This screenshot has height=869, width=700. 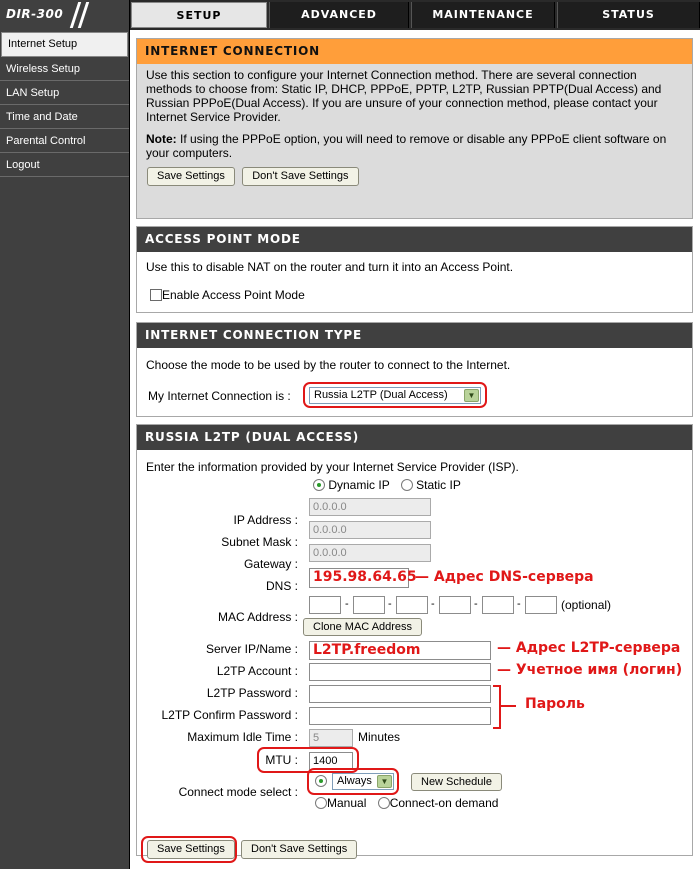 I want to click on logo: DIR-300, so click(x=65, y=15).